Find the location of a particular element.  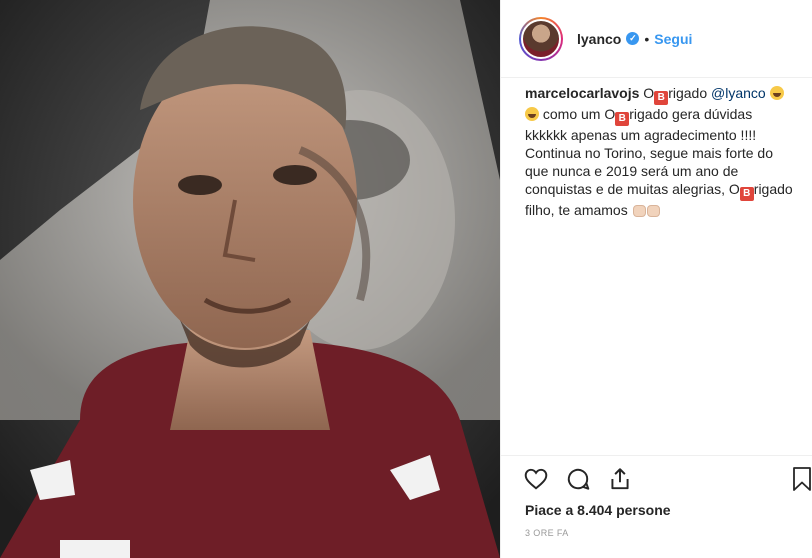

verified-icon: ✓ is located at coordinates (633, 38).